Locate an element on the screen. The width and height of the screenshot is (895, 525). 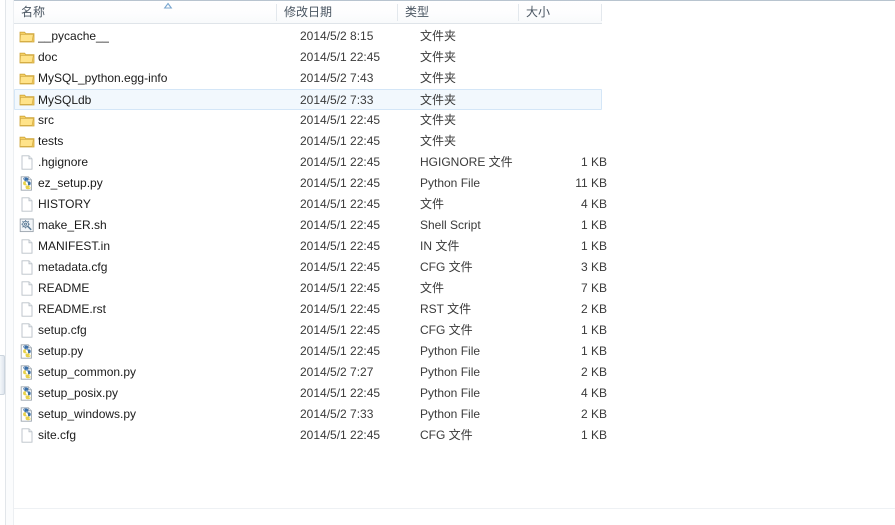
file-name: src is located at coordinates (46, 120).